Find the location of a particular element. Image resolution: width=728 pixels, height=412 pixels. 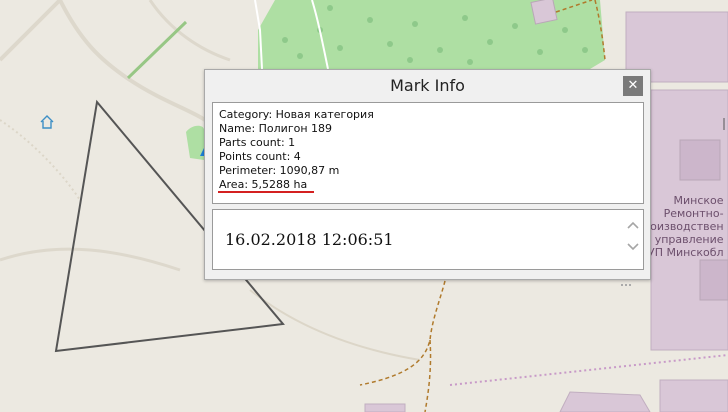

building-label-line: УП Минскобл is located at coordinates (686, 252).